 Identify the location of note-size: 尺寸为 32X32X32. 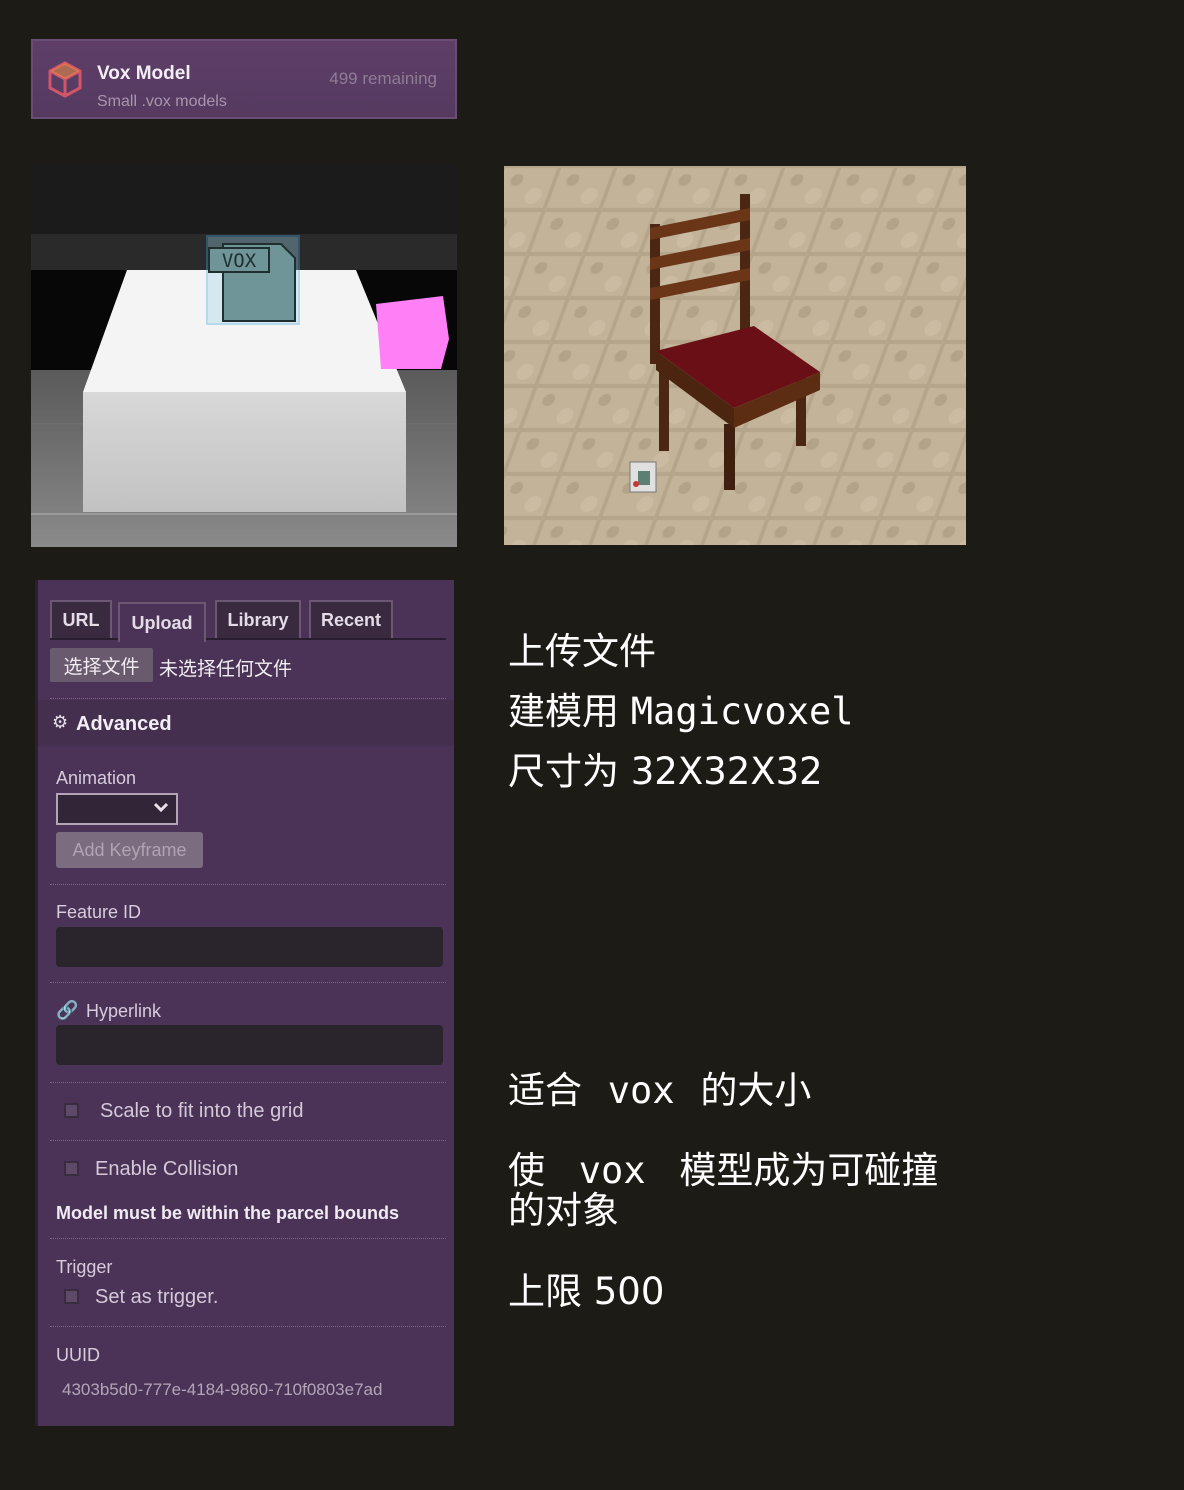
(665, 771).